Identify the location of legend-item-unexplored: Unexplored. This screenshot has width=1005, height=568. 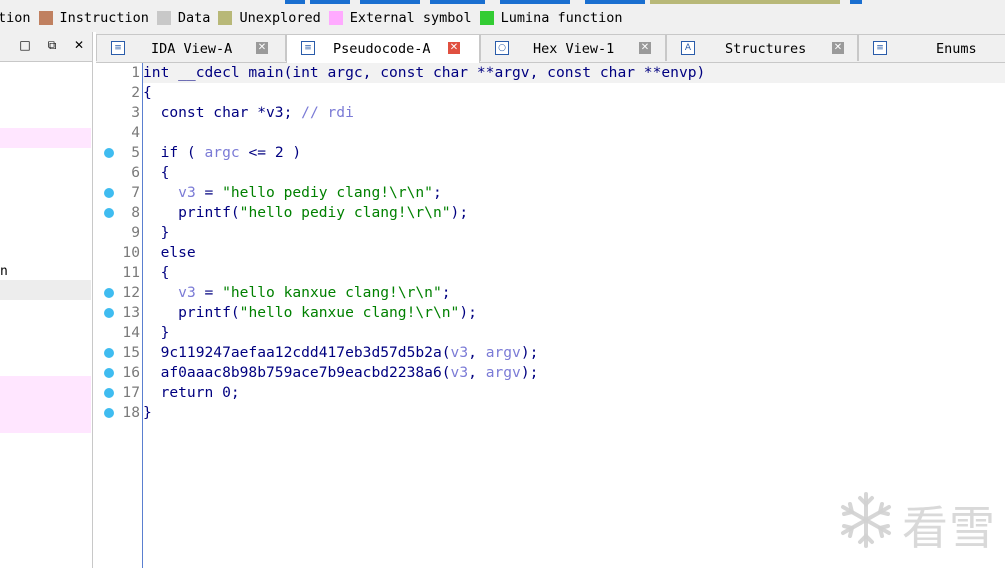
(269, 18).